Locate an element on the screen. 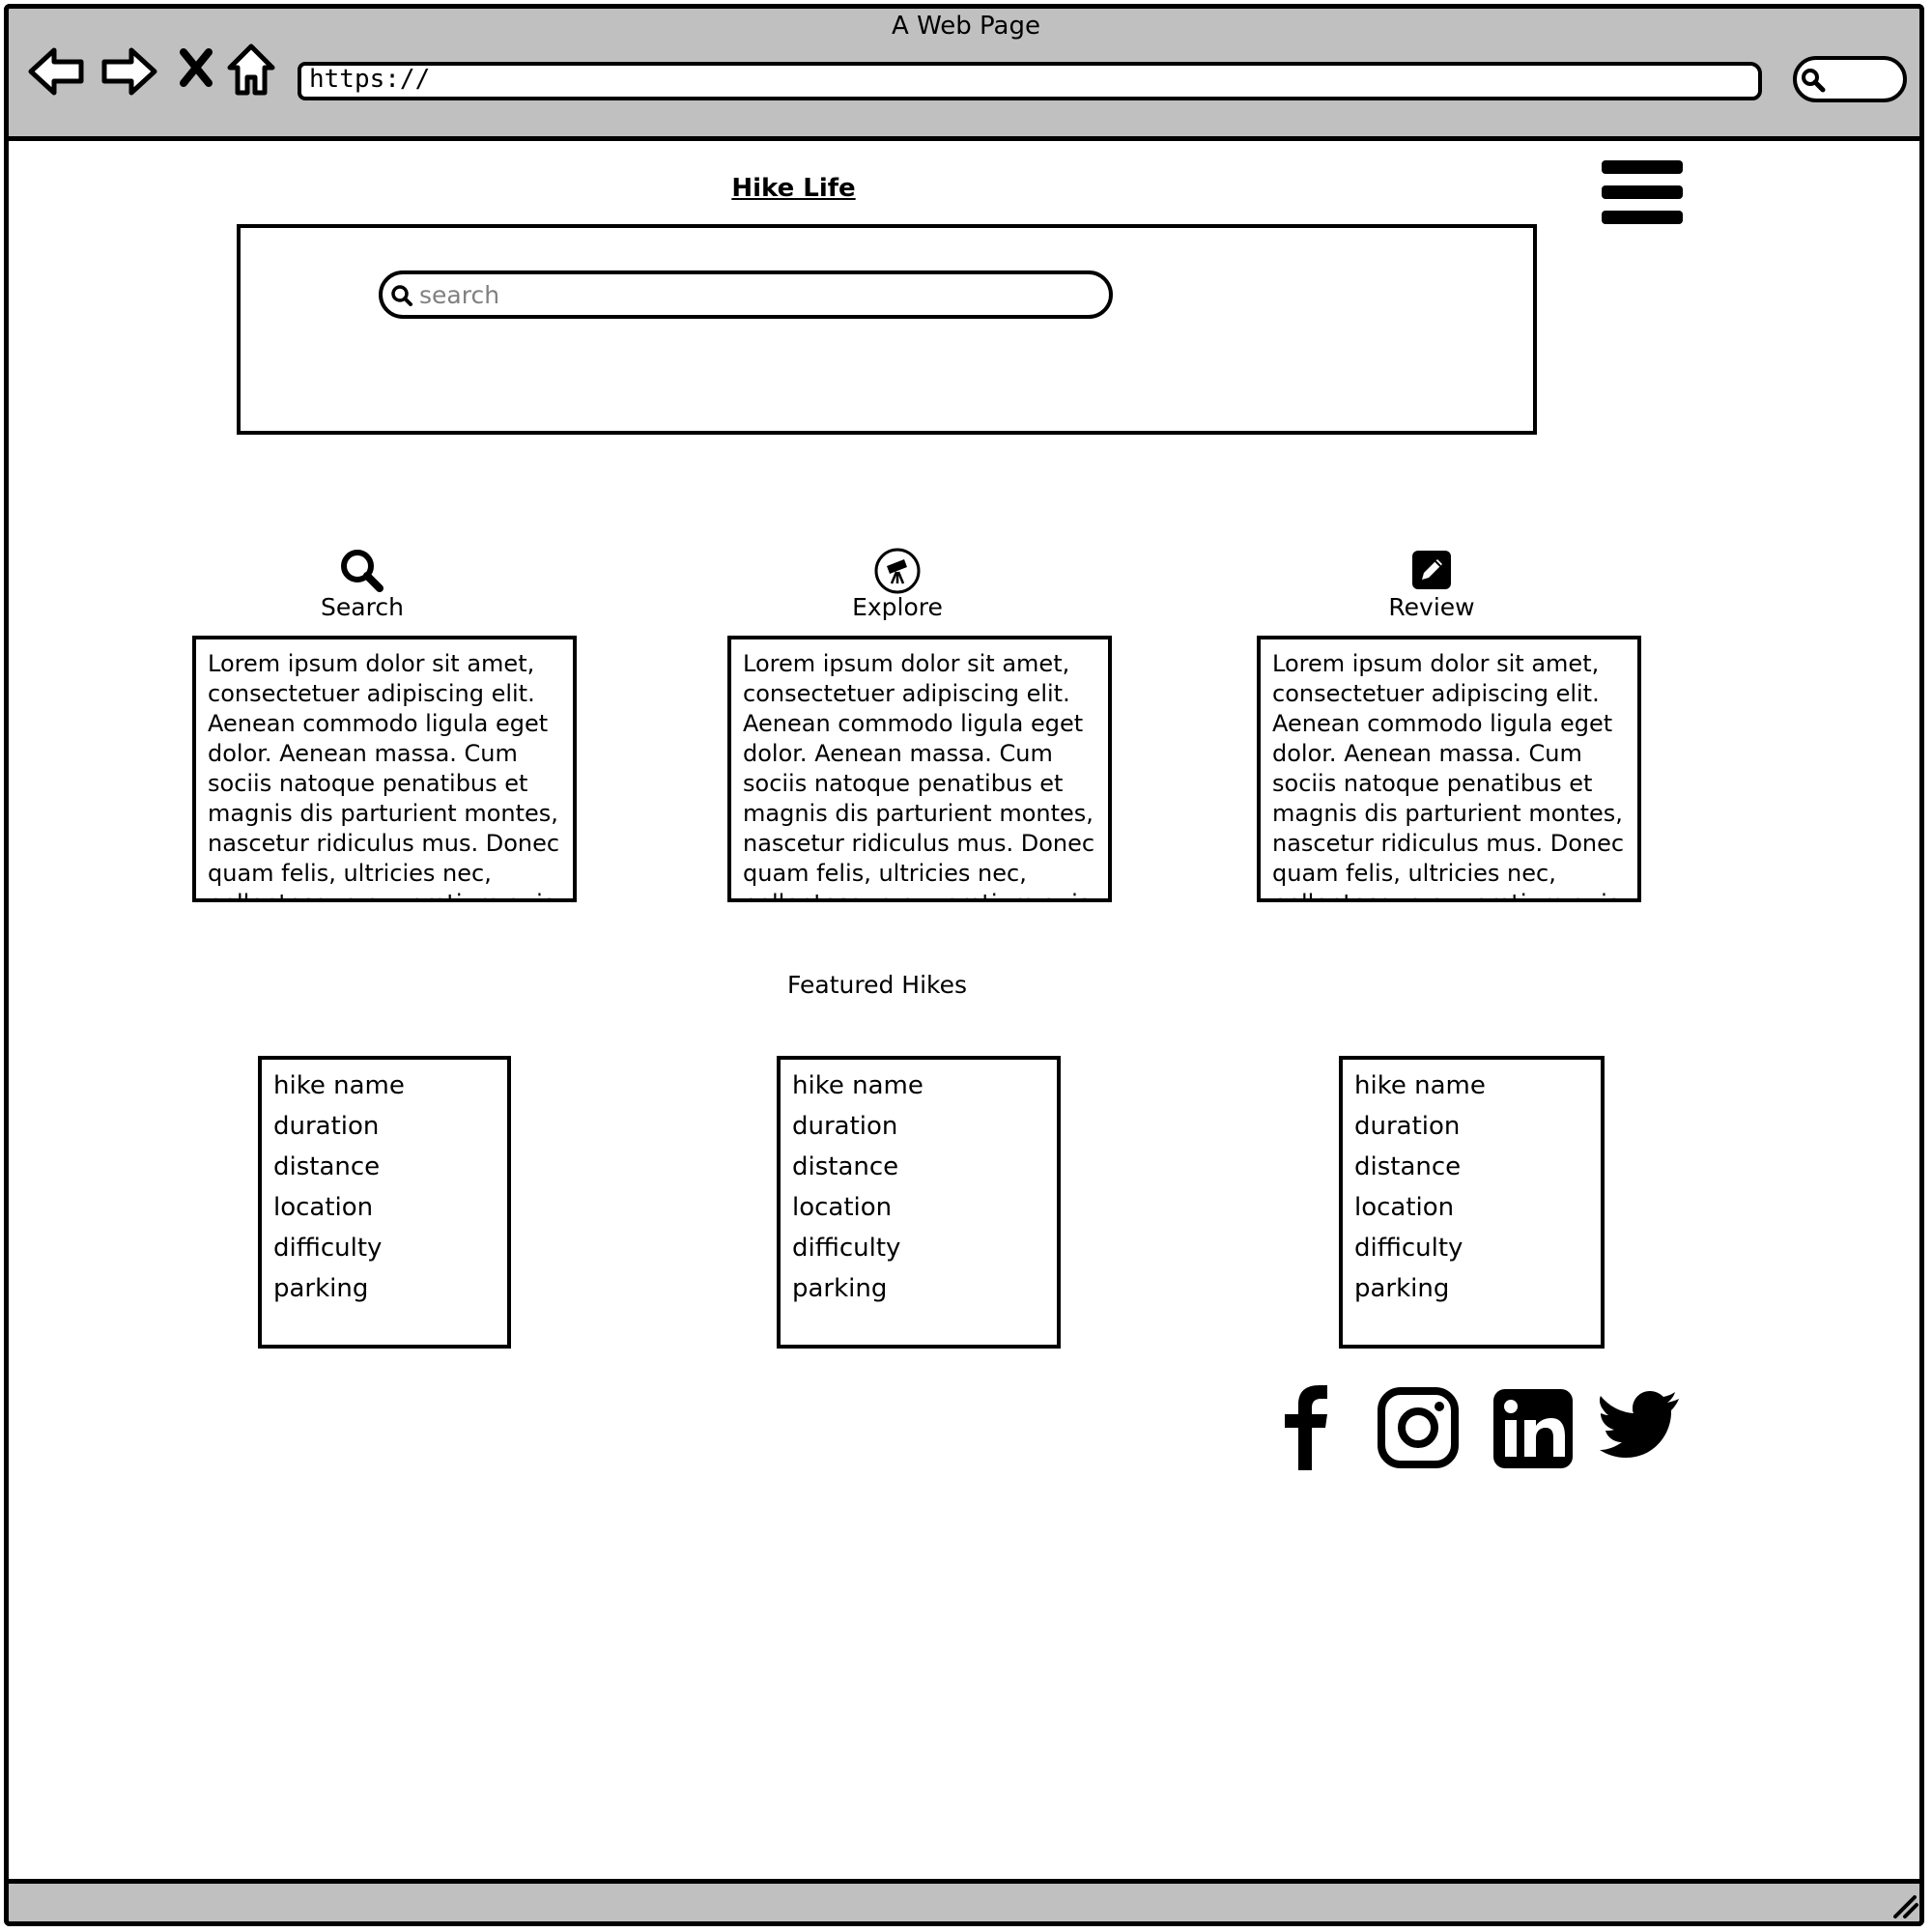 The height and width of the screenshot is (1932, 1932). stop-icon is located at coordinates (196, 67).